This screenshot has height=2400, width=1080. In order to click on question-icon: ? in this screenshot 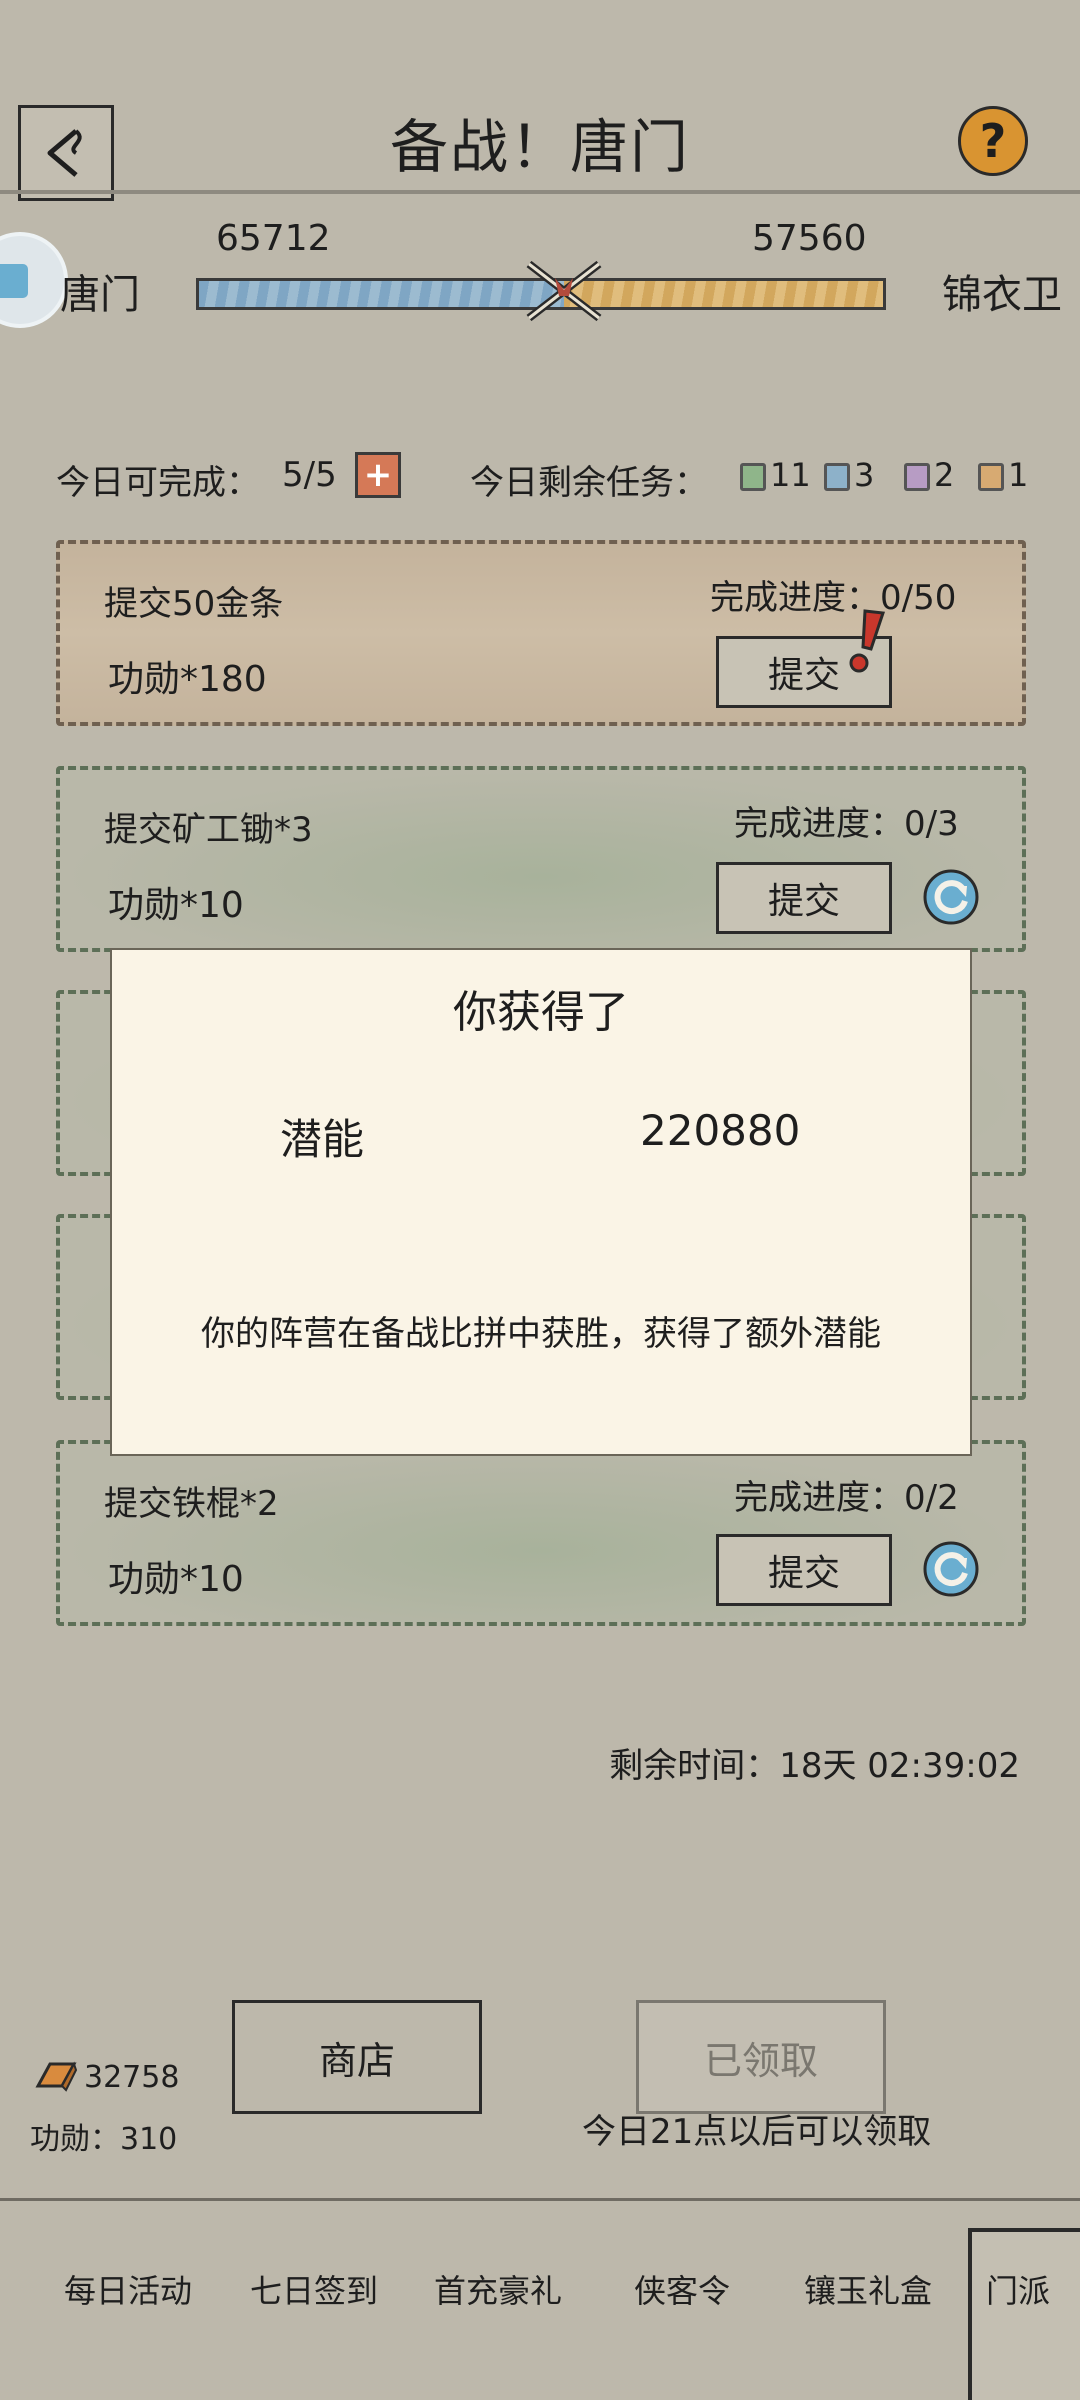, I will do `click(993, 141)`.